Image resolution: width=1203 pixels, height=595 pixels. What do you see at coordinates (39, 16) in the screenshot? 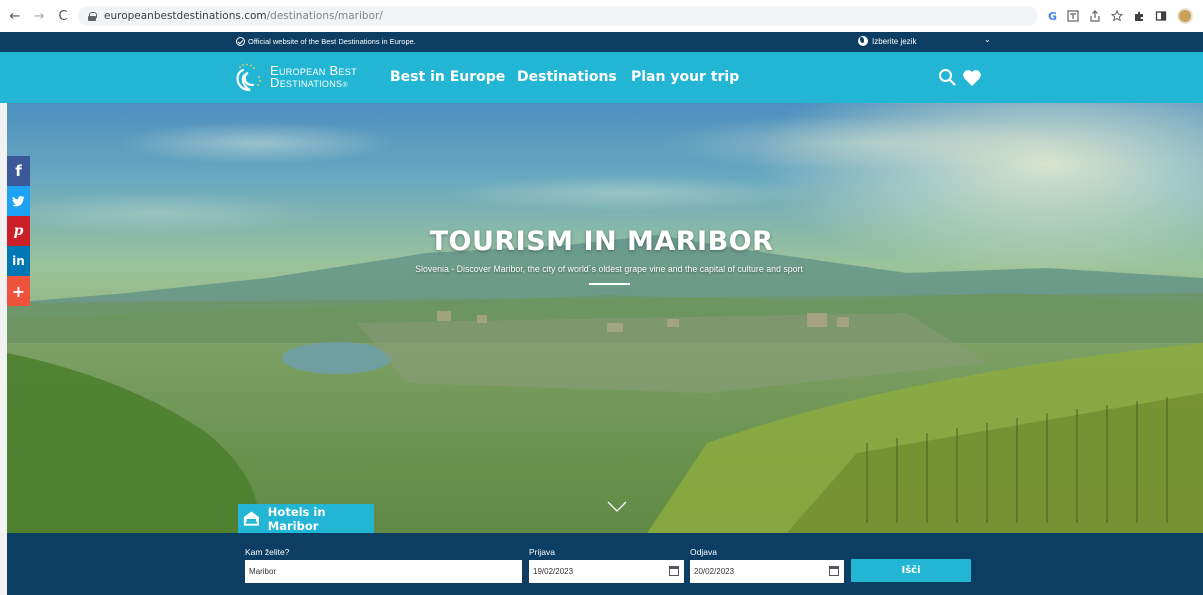
I see `forward-arrow-icon: →` at bounding box center [39, 16].